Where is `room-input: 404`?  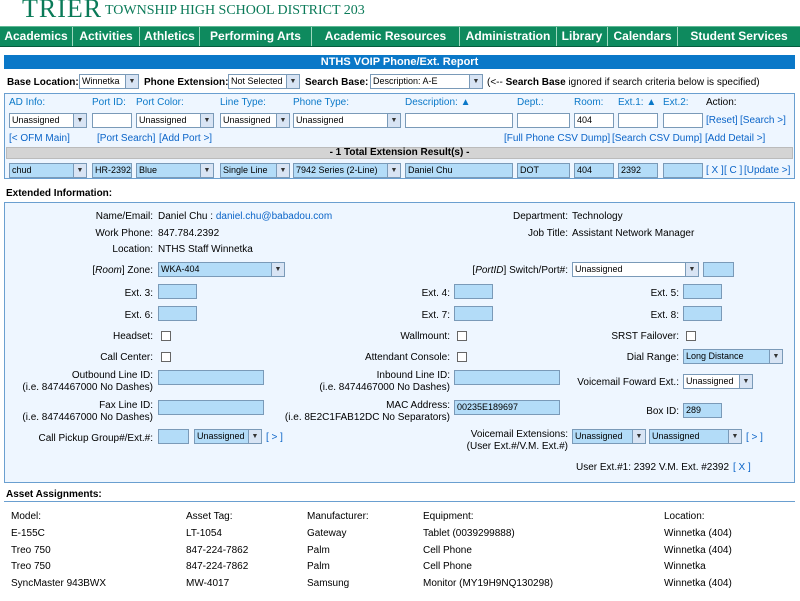
room-input: 404 is located at coordinates (594, 120).